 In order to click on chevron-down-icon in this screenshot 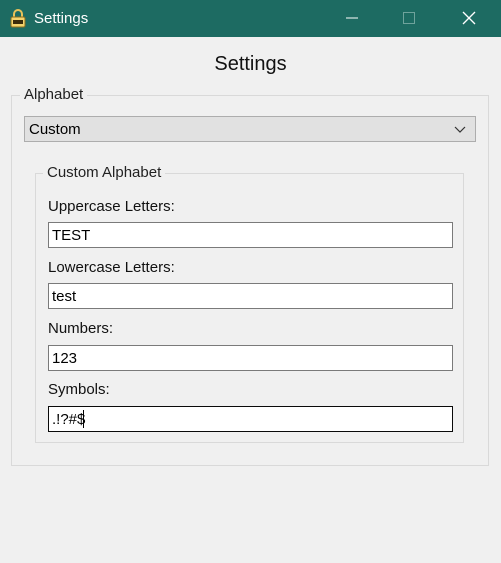, I will do `click(460, 129)`.